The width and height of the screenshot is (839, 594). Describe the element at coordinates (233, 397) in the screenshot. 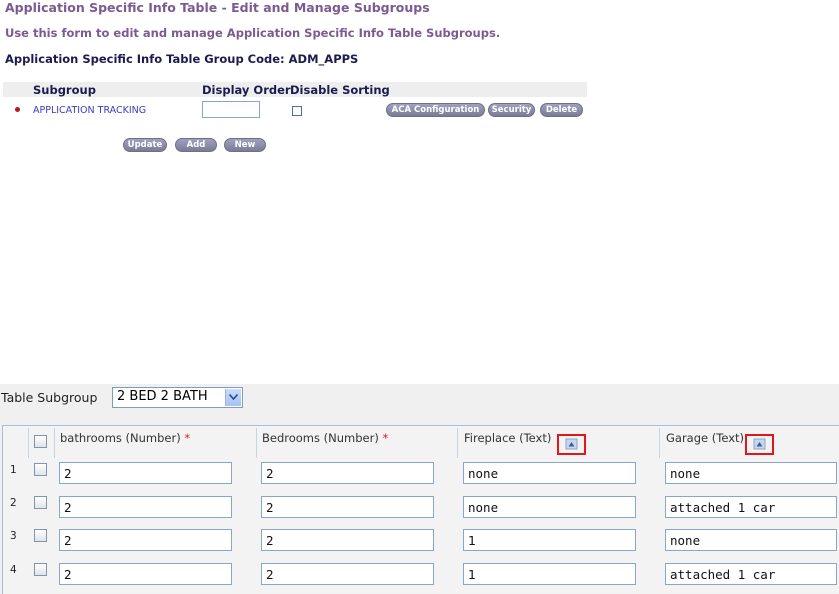

I see `chevron-down-icon` at that location.